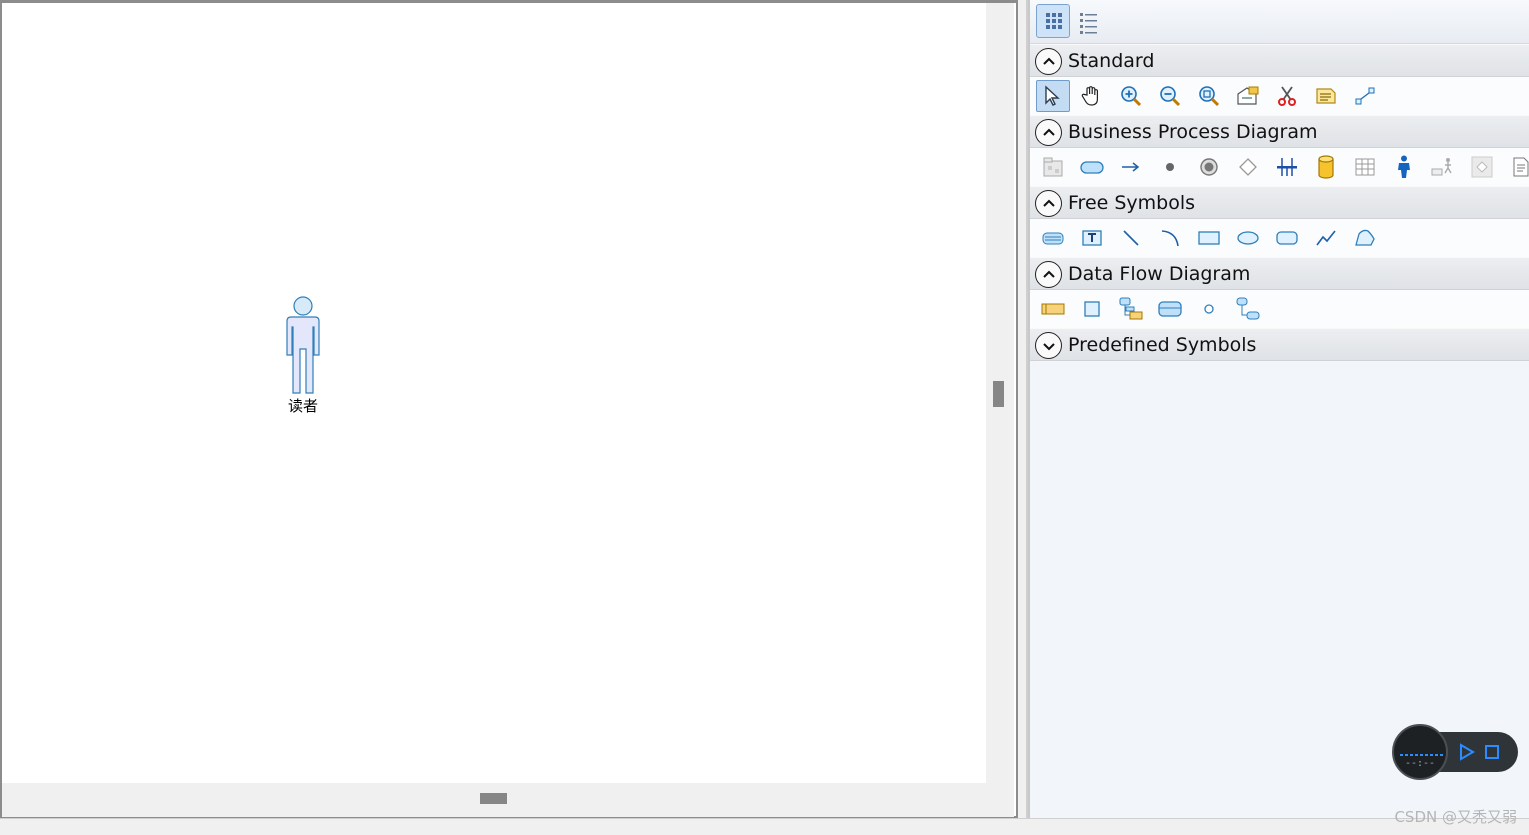 This screenshot has height=835, width=1529. Describe the element at coordinates (1455, 752) in the screenshot. I see `screen-recorder-widget: --:--` at that location.